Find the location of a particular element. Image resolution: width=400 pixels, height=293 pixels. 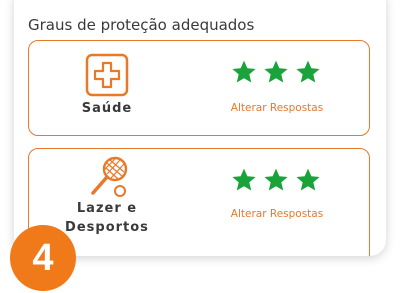

step-number-badge: 4 is located at coordinates (43, 258).